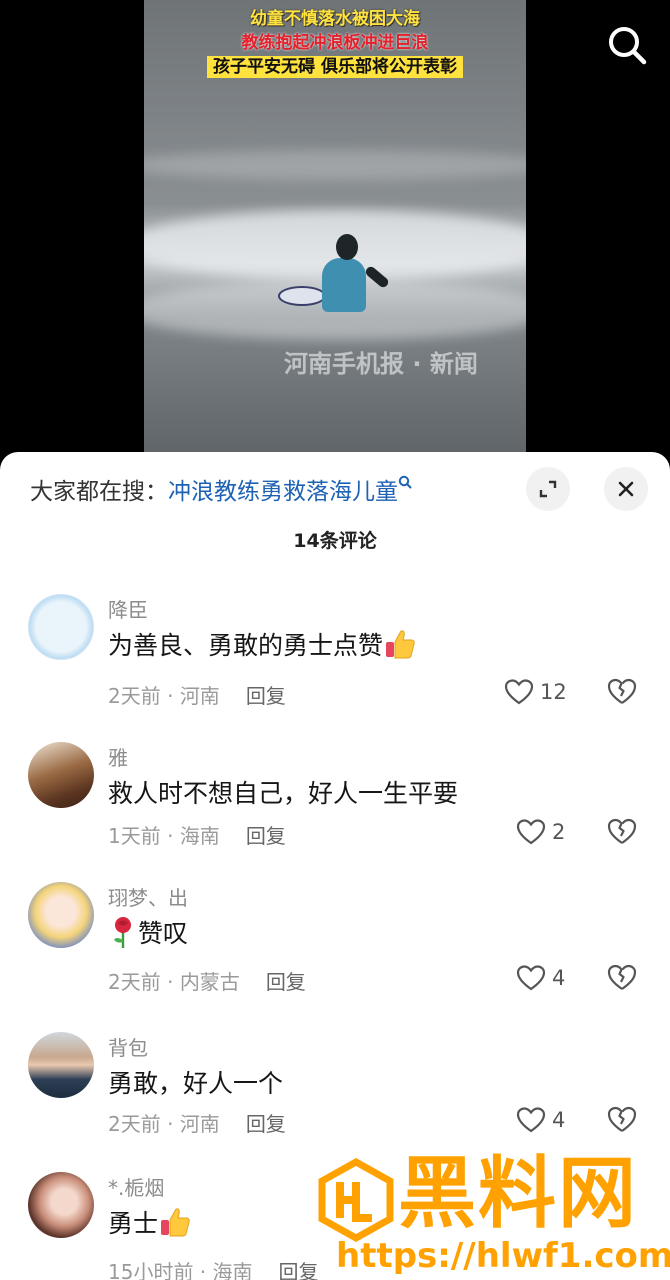 Image resolution: width=670 pixels, height=1280 pixels. I want to click on video-caption-line3: 孩子平安无碍 俱乐部将公开表彰, so click(335, 67).